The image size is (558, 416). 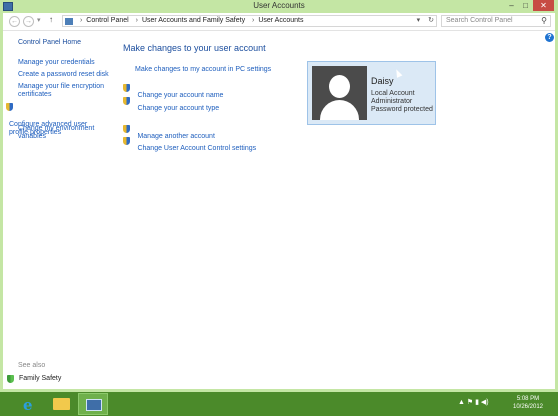 I want to click on account-status: Password protected, so click(x=402, y=109).